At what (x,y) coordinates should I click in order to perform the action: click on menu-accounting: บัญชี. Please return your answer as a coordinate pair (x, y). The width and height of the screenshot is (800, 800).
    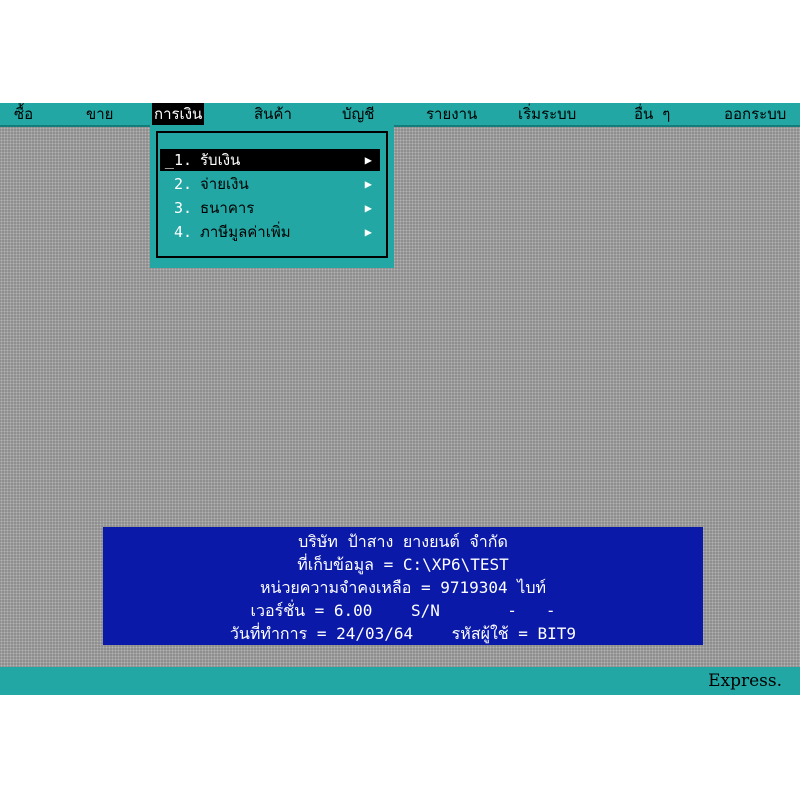
    Looking at the image, I should click on (358, 114).